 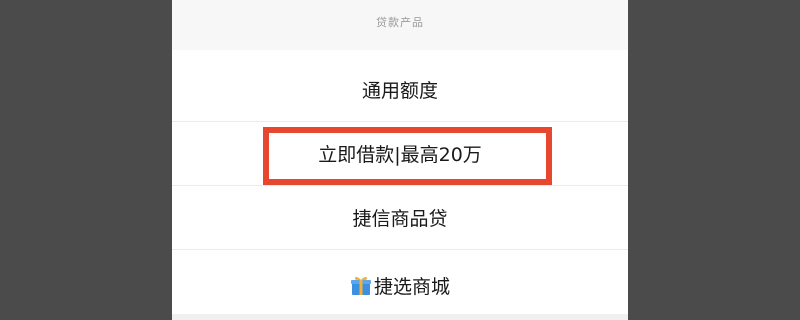 I want to click on gift-icon, so click(x=361, y=285).